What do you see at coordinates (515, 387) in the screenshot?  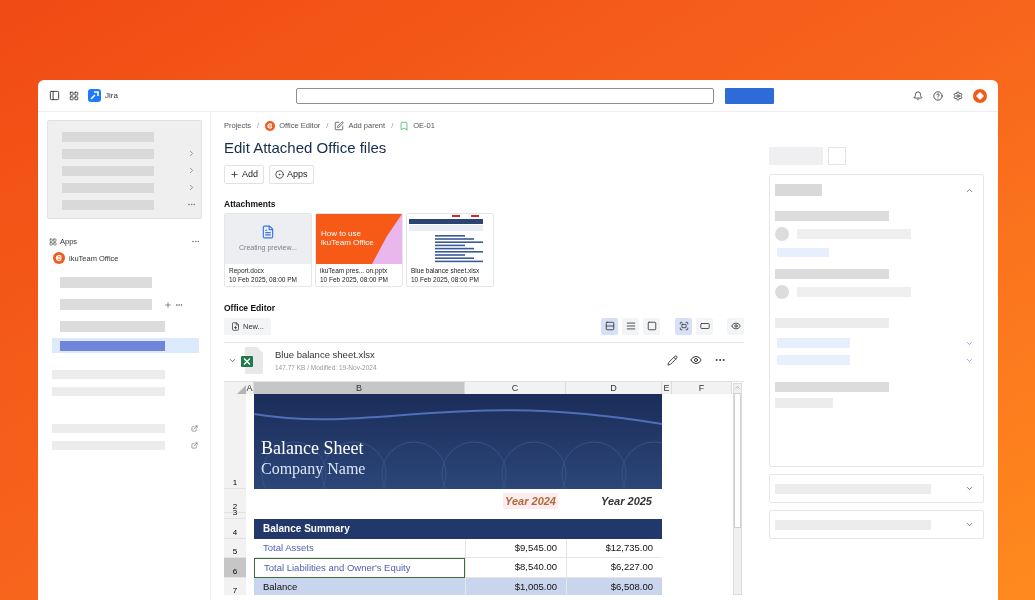 I see `column-header: C` at bounding box center [515, 387].